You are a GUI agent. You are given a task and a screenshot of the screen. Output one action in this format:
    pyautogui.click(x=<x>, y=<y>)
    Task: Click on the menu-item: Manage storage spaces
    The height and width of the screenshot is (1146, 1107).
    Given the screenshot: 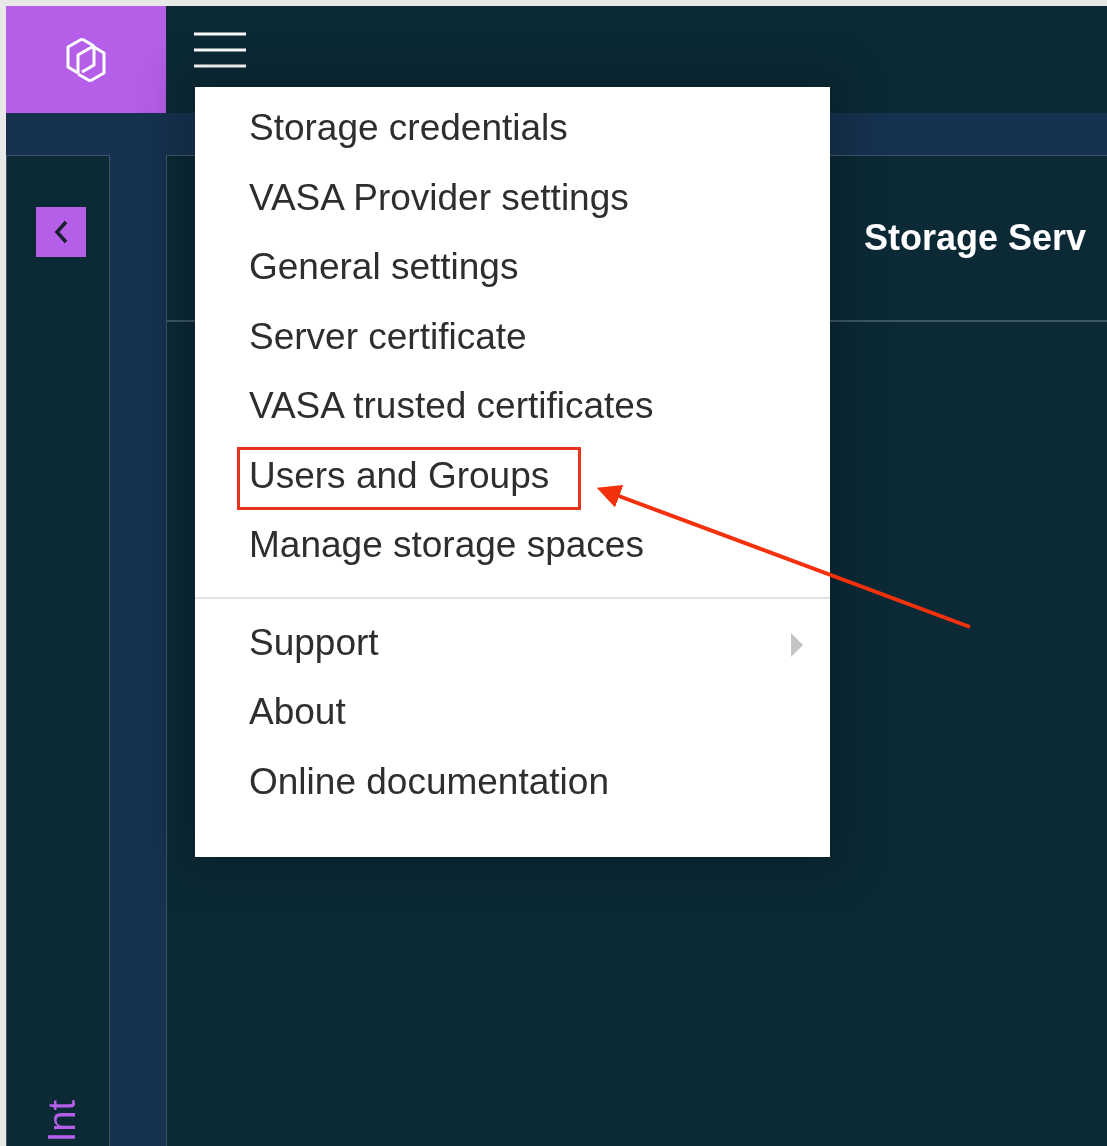 What is the action you would take?
    pyautogui.click(x=512, y=548)
    